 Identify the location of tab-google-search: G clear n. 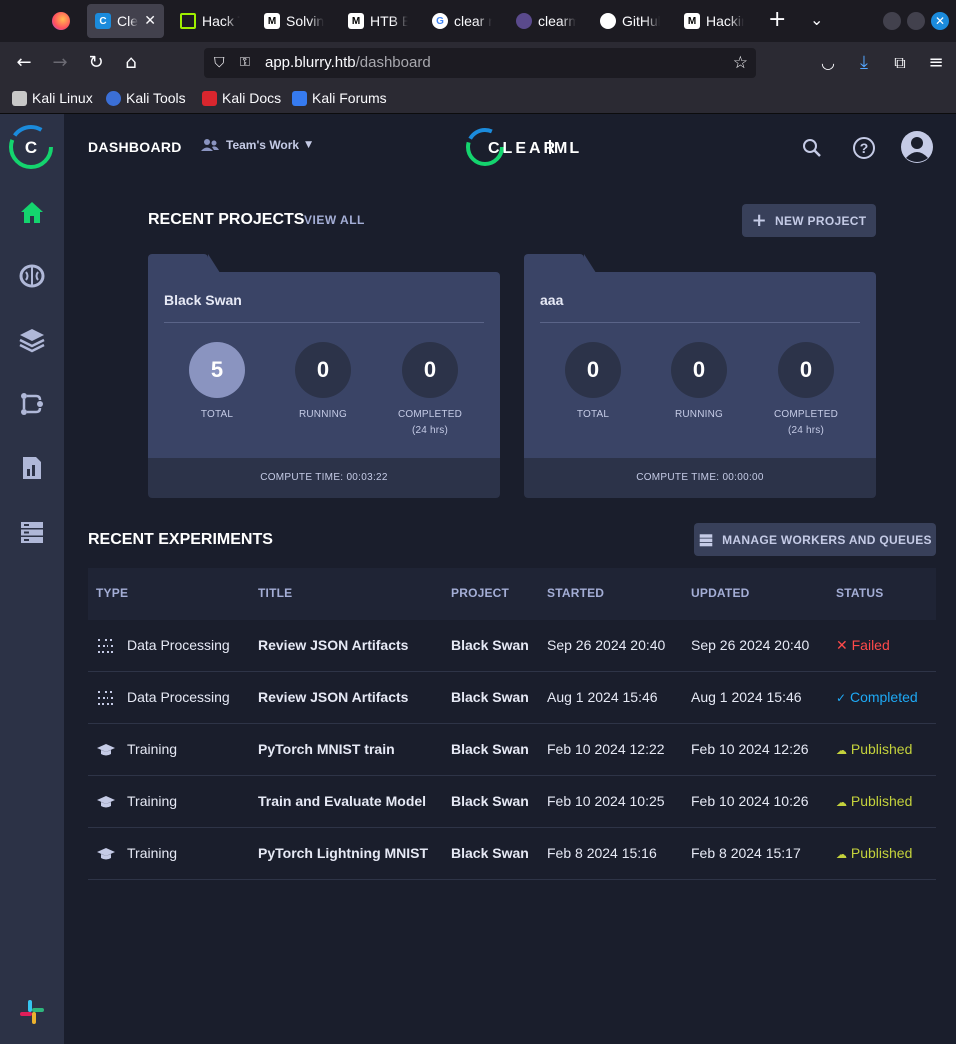
(462, 21).